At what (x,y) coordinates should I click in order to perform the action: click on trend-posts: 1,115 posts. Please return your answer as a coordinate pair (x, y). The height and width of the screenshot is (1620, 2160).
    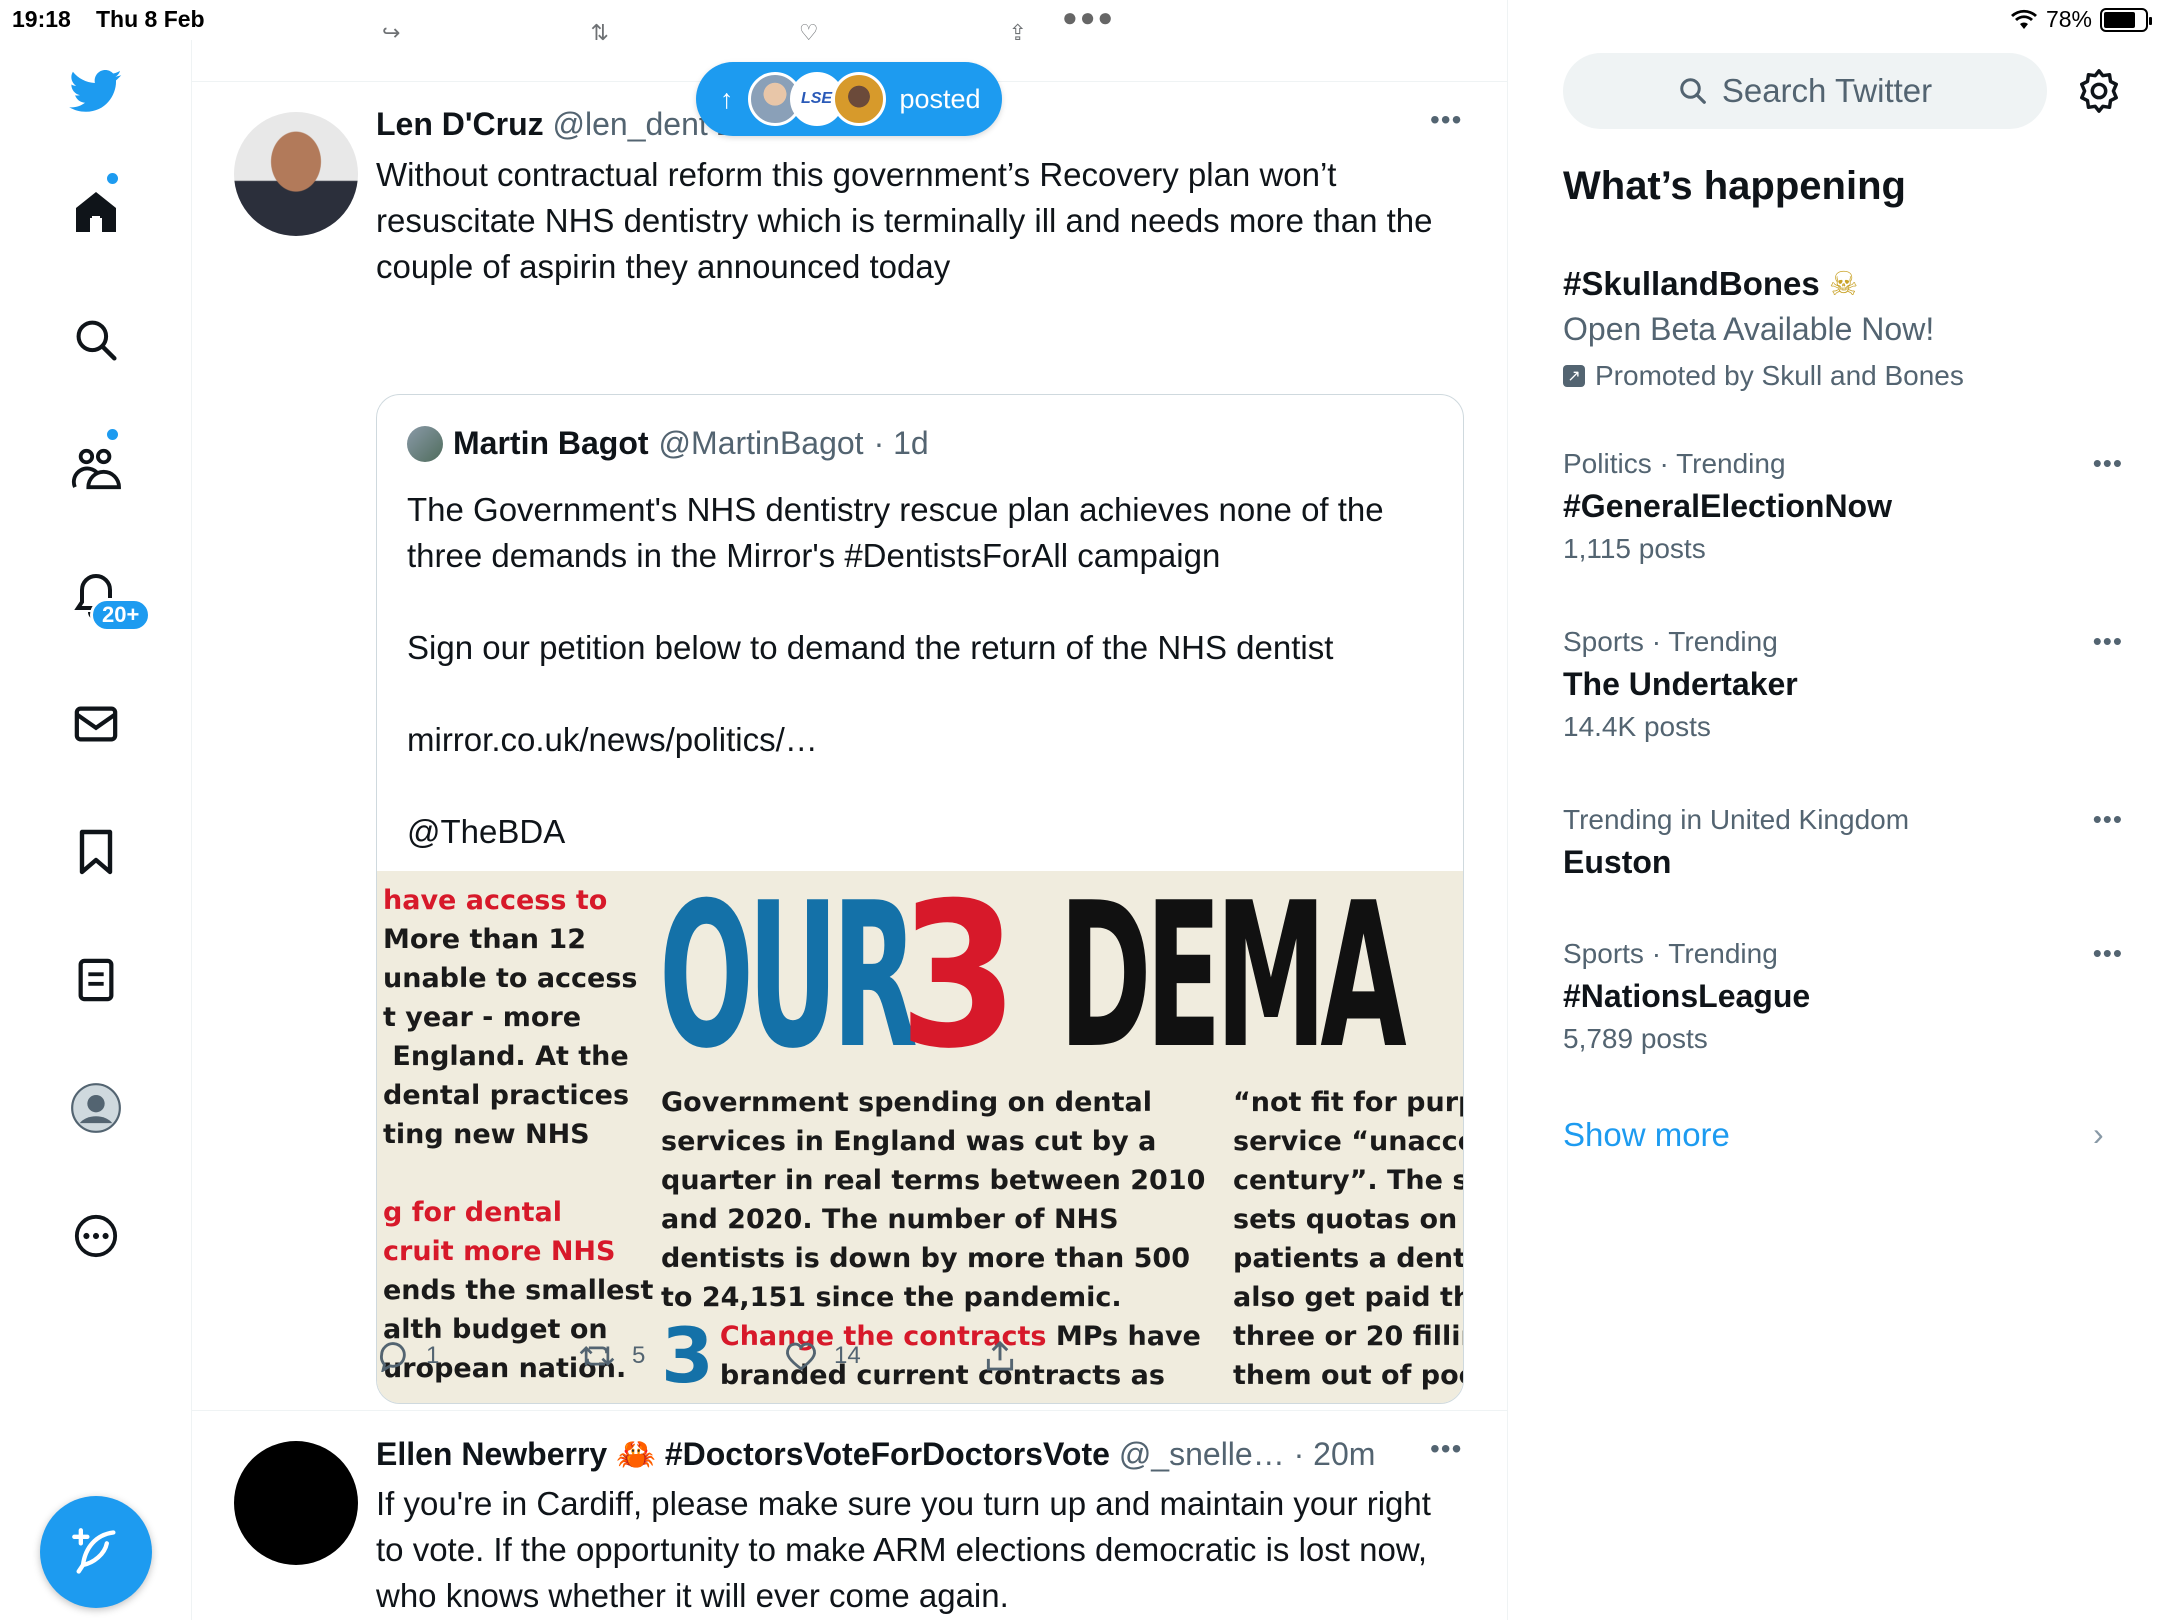
    Looking at the image, I should click on (1634, 548).